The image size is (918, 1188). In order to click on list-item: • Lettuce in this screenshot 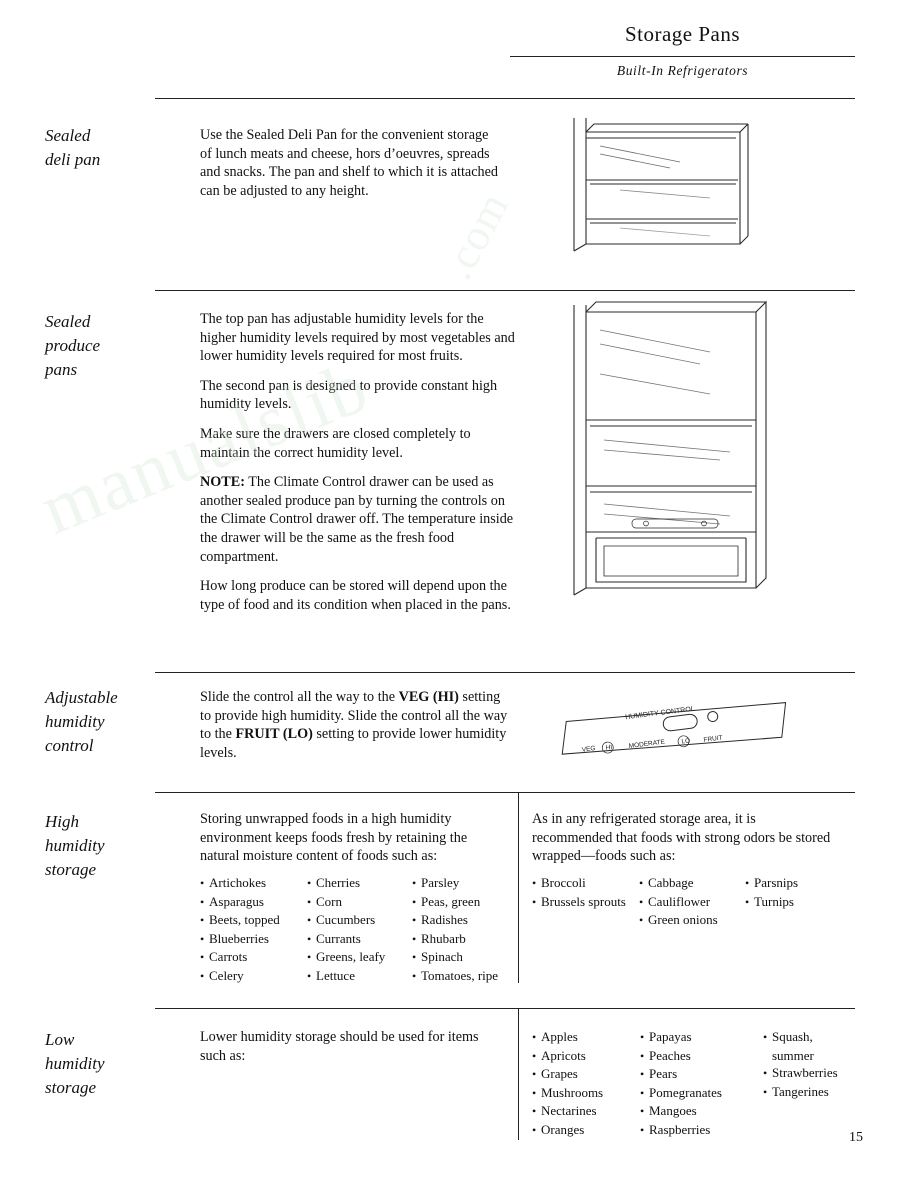, I will do `click(359, 976)`.